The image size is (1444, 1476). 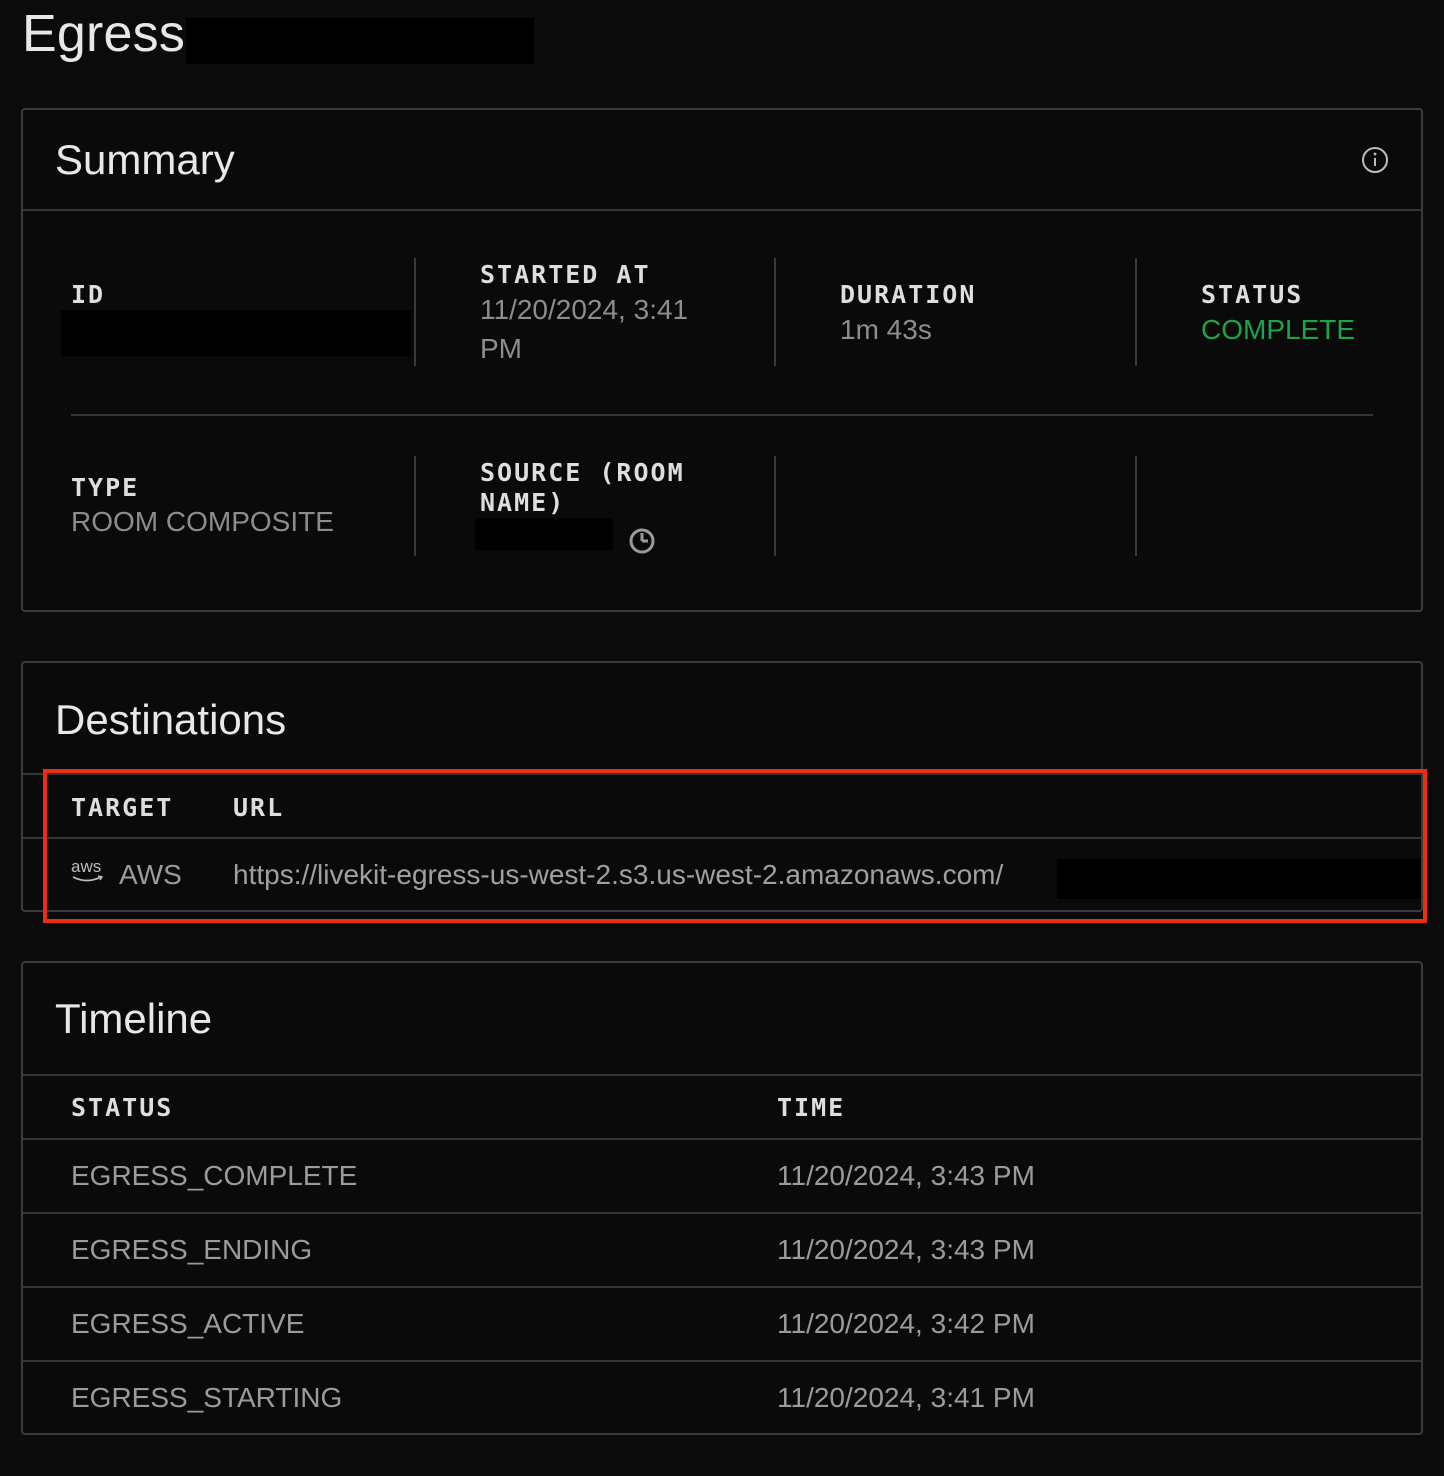 What do you see at coordinates (722, 1250) in the screenshot?
I see `table-row: EGRESS_ENDING 11/20/2024, 3:43 PM` at bounding box center [722, 1250].